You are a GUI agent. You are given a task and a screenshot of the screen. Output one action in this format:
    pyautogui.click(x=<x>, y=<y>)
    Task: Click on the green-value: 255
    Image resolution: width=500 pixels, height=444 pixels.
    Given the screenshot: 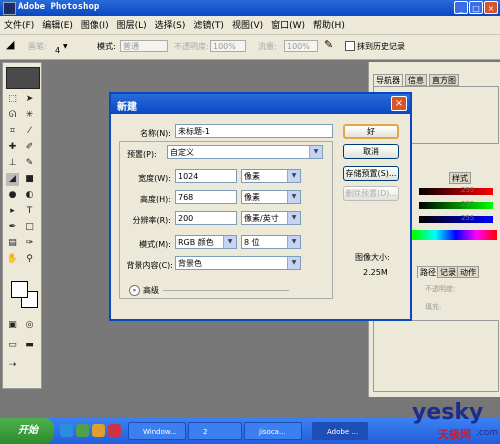 What is the action you would take?
    pyautogui.click(x=467, y=204)
    